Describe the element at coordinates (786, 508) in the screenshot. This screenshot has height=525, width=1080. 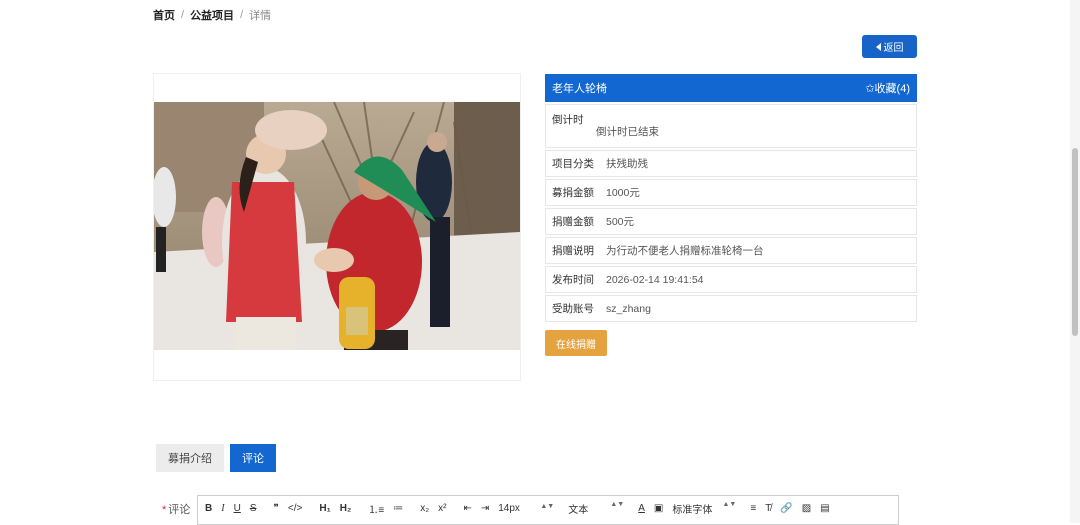
I see `link-icon: 🔗` at that location.